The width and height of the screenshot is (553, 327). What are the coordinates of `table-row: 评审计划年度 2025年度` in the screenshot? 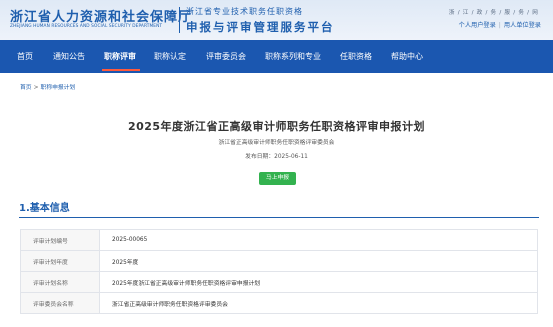 It's located at (279, 261).